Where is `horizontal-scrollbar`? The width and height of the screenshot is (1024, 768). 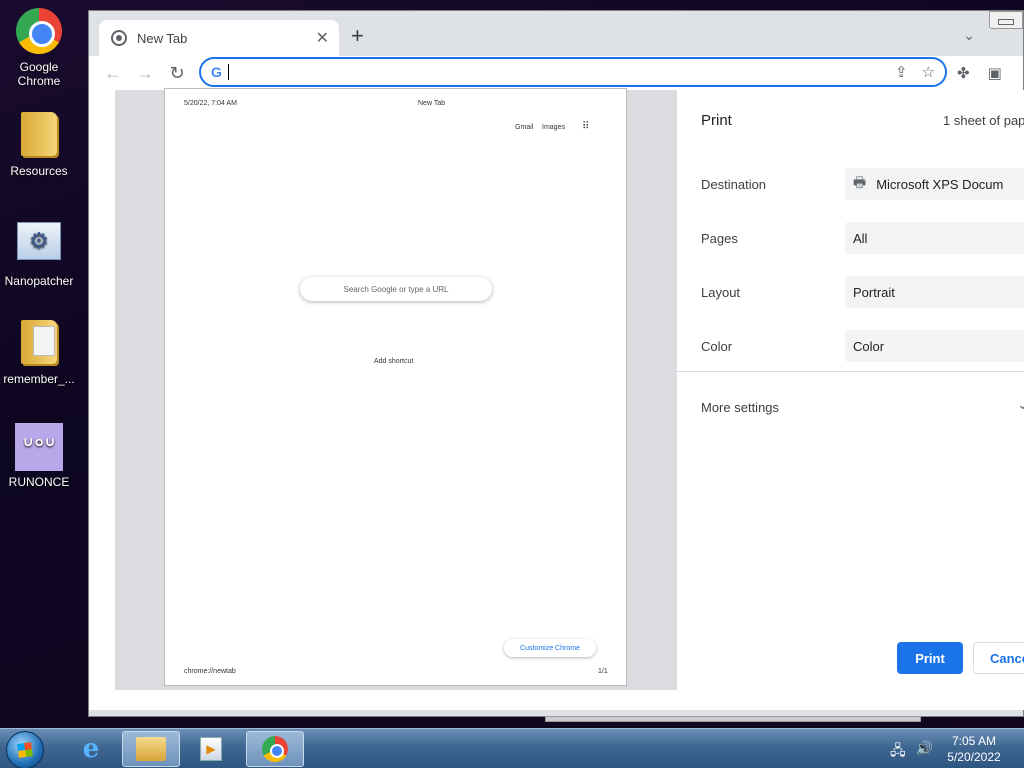
horizontal-scrollbar is located at coordinates (733, 719).